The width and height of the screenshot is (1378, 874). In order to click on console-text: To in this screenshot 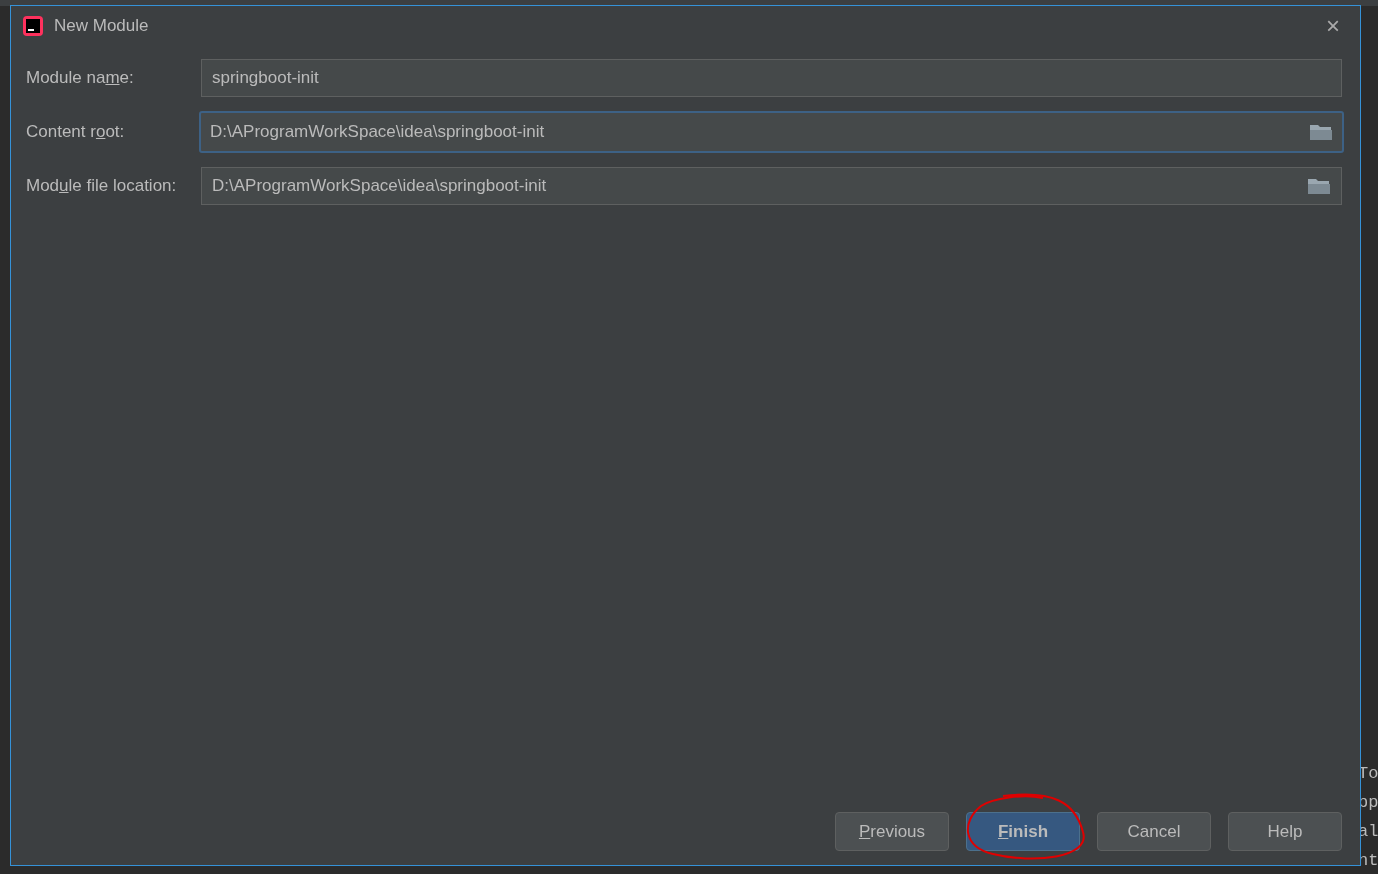, I will do `click(1368, 774)`.